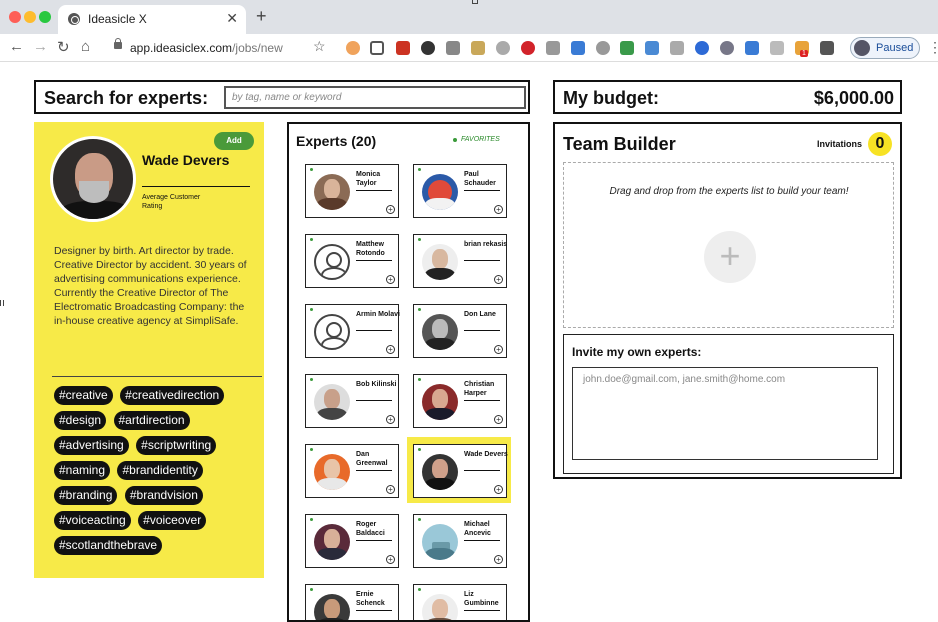 This screenshot has height=622, width=938. Describe the element at coordinates (352, 471) in the screenshot. I see `expert-card: Dan Greenwal +` at that location.